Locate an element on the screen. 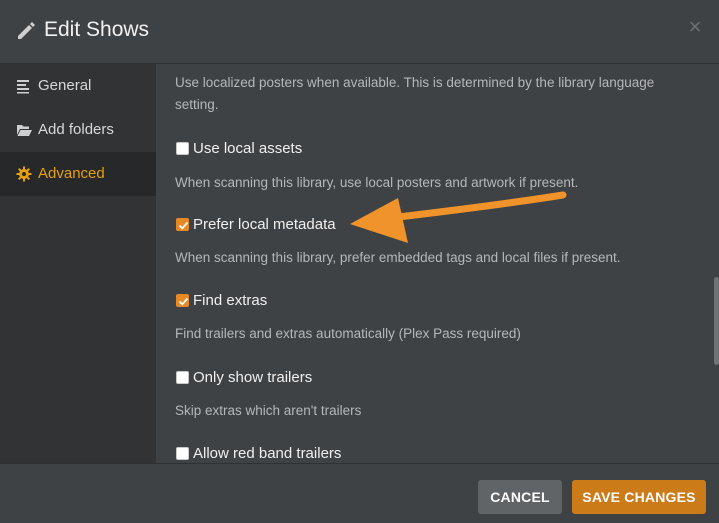 Image resolution: width=719 pixels, height=523 pixels. pencil-icon is located at coordinates (26, 30).